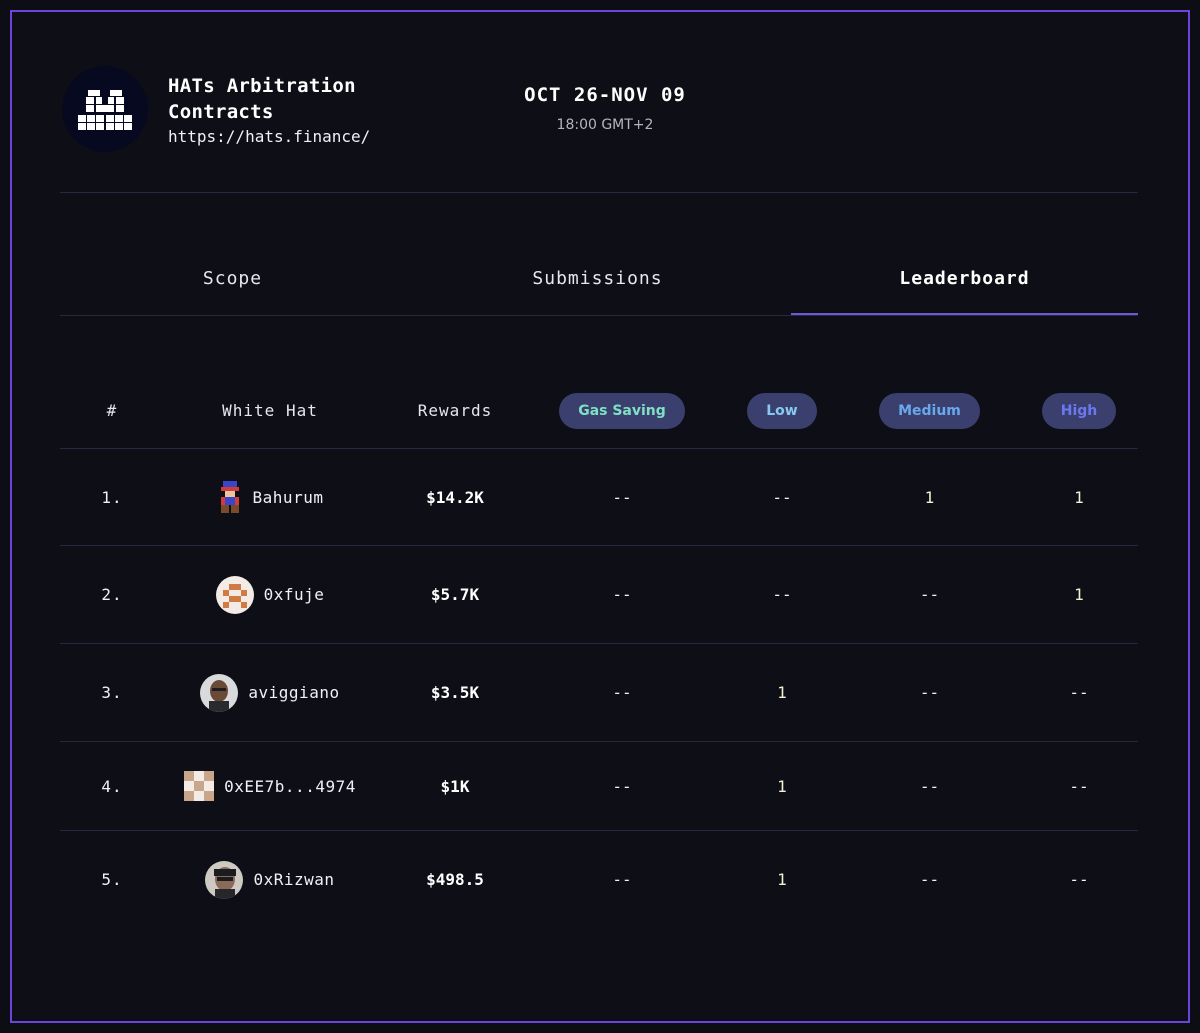 The image size is (1200, 1033). What do you see at coordinates (112, 879) in the screenshot?
I see `rank-cell: 5.` at bounding box center [112, 879].